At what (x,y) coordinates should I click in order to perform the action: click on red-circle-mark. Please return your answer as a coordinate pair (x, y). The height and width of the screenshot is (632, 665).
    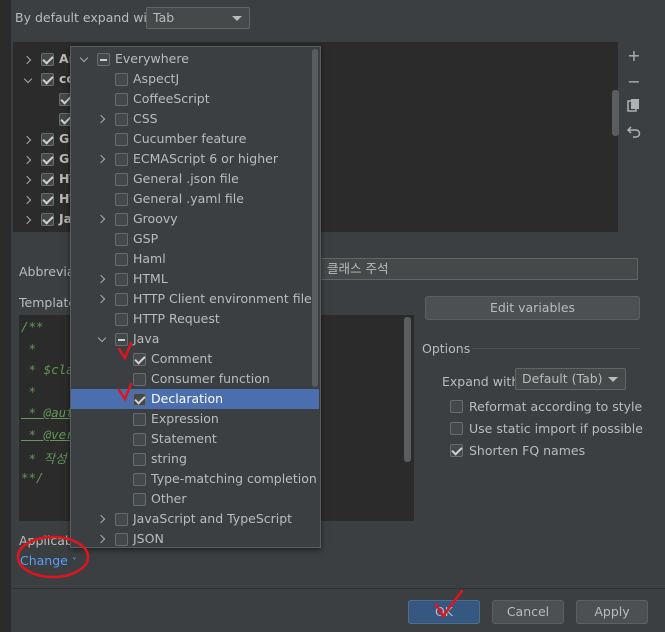
    Looking at the image, I should click on (53, 557).